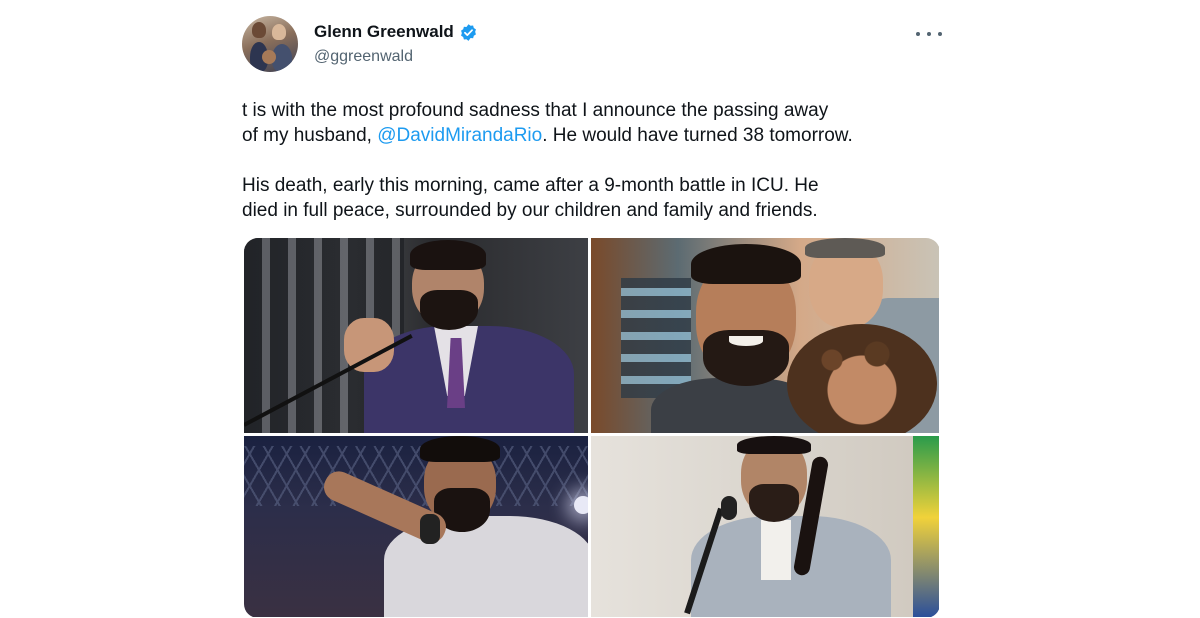  What do you see at coordinates (765, 335) in the screenshot?
I see `photo-family-selfie` at bounding box center [765, 335].